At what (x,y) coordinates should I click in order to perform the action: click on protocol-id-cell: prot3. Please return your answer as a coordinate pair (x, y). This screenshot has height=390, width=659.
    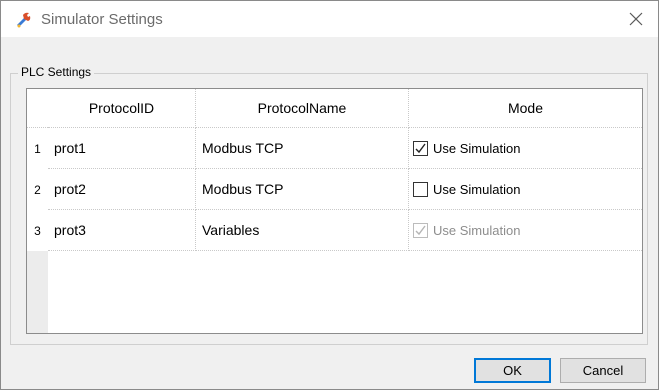
    Looking at the image, I should click on (122, 230).